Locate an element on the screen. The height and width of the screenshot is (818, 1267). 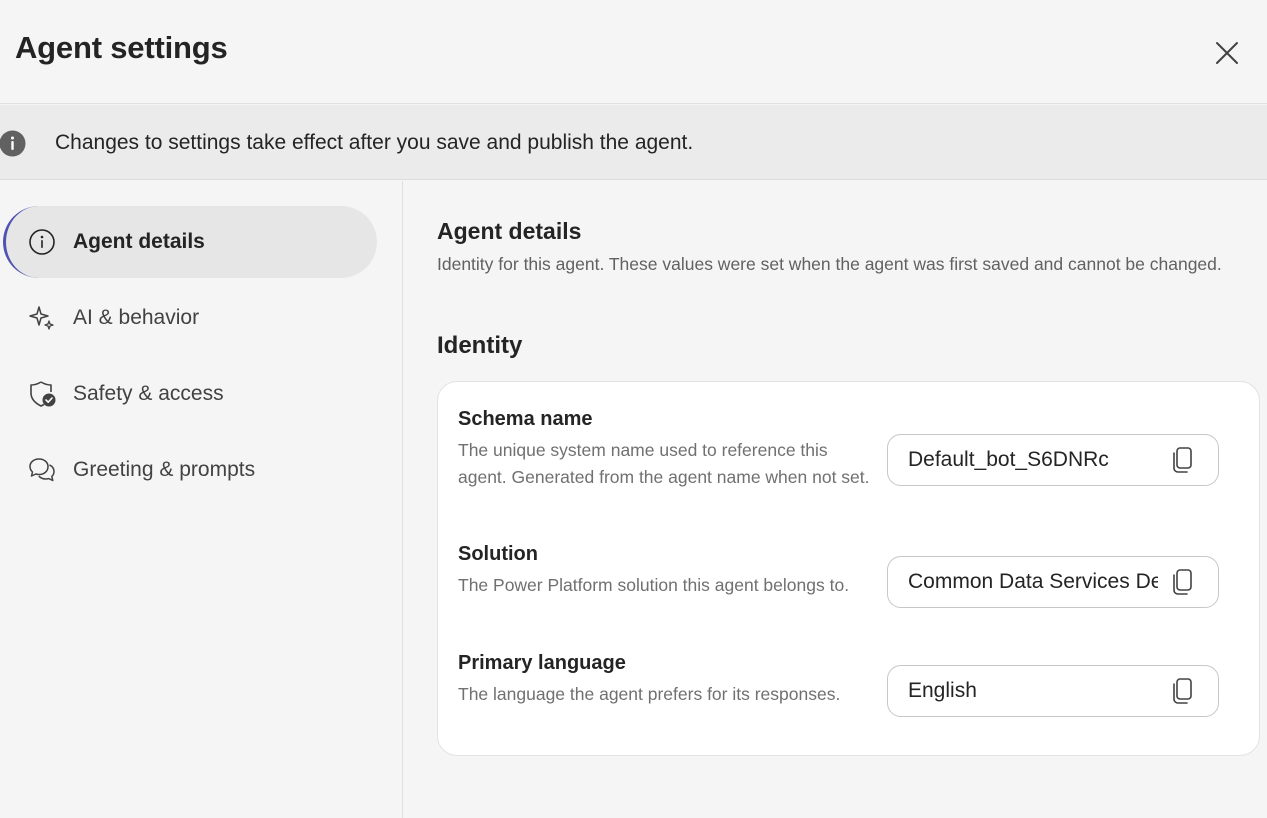
solution-value: Common Data Services Default Solution is located at coordinates (1053, 582).